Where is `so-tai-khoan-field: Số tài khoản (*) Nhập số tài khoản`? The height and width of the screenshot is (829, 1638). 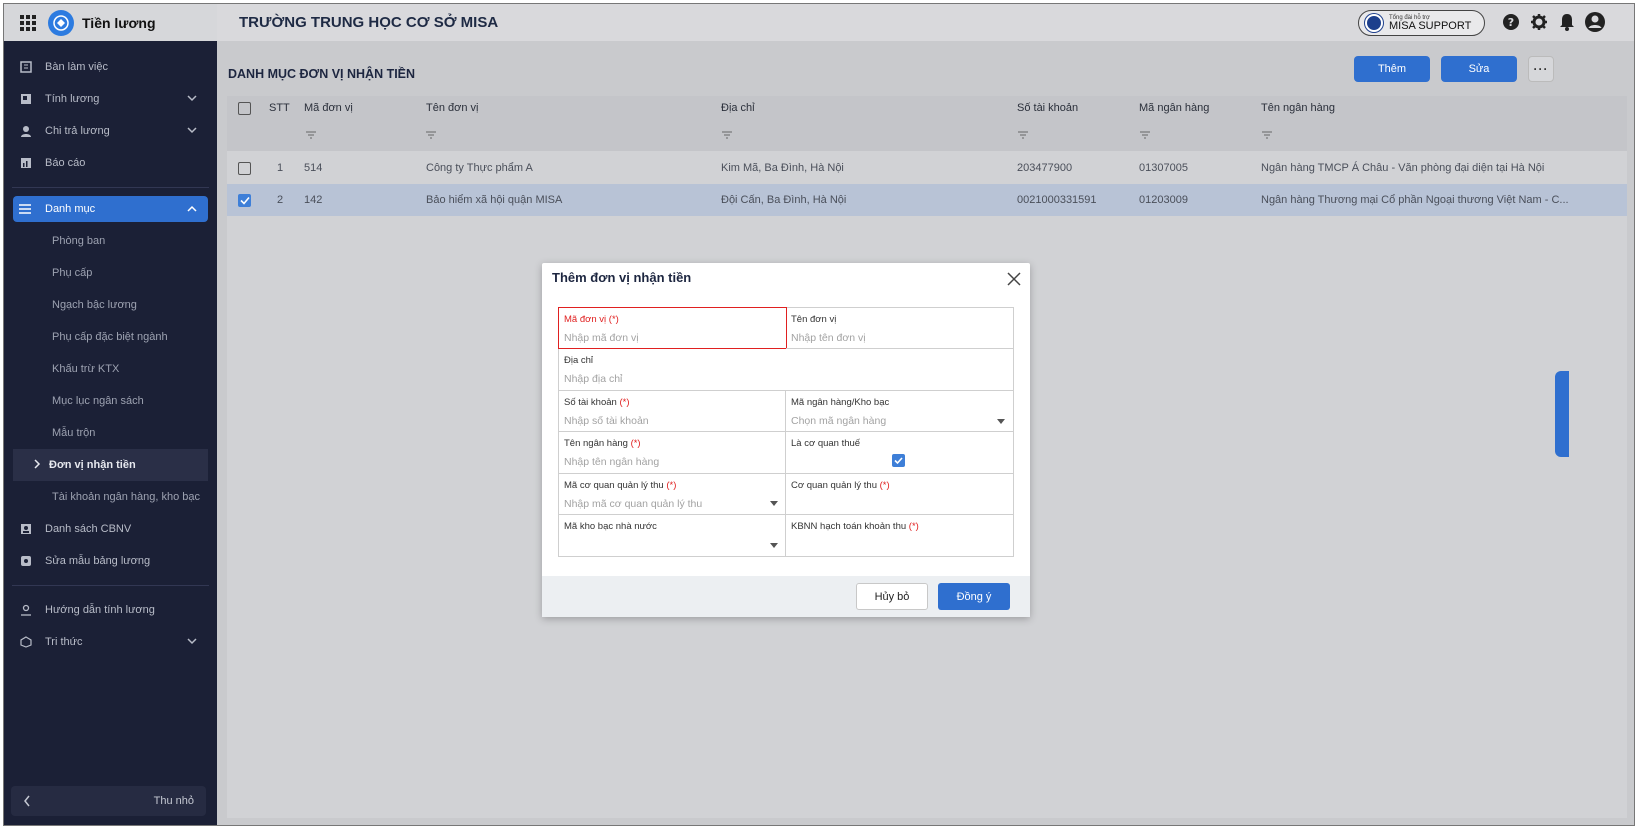 so-tai-khoan-field: Số tài khoản (*) Nhập số tài khoản is located at coordinates (672, 411).